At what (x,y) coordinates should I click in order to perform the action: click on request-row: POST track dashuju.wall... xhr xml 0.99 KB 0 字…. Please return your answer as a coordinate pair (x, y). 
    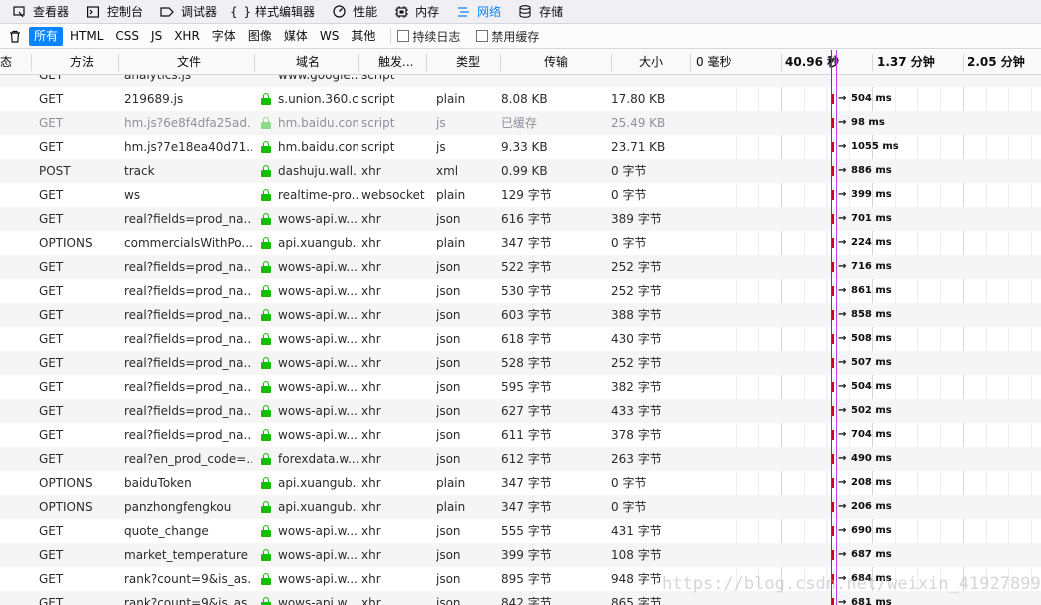
    Looking at the image, I should click on (520, 171).